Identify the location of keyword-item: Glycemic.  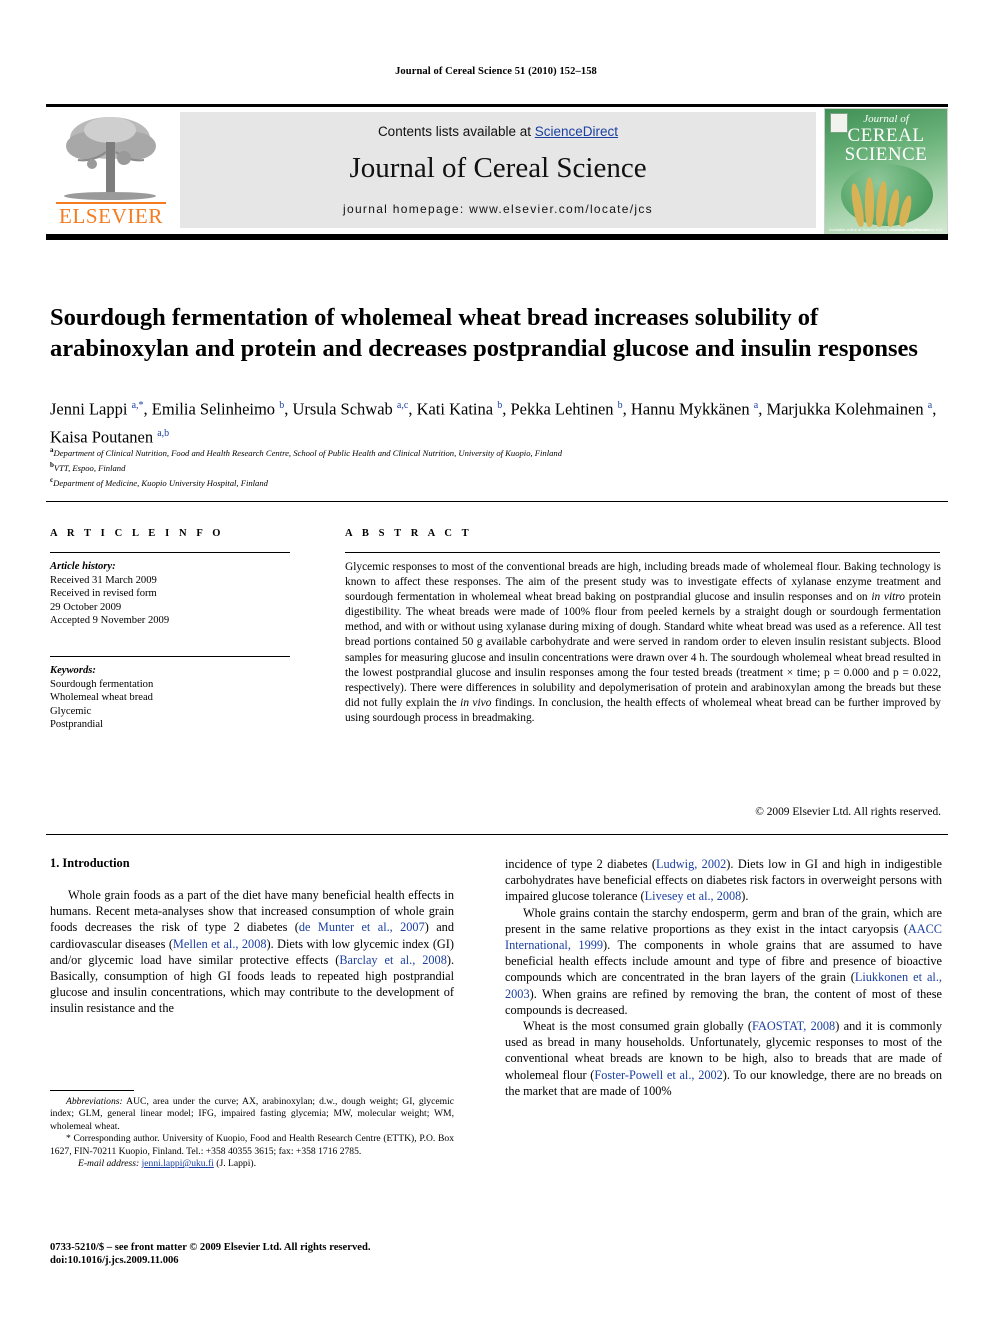
(71, 711).